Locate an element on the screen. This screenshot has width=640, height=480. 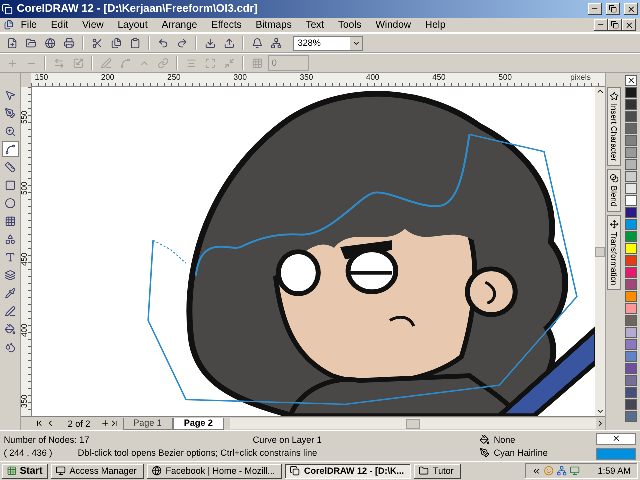
droplets-icon is located at coordinates (10, 347).